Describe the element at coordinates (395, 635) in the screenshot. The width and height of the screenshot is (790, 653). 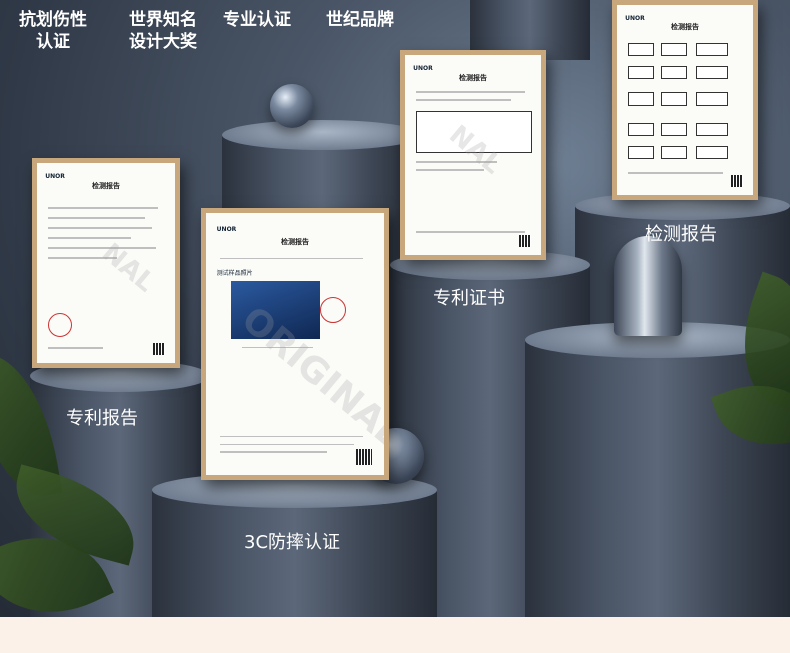
I see `bottom-band` at that location.